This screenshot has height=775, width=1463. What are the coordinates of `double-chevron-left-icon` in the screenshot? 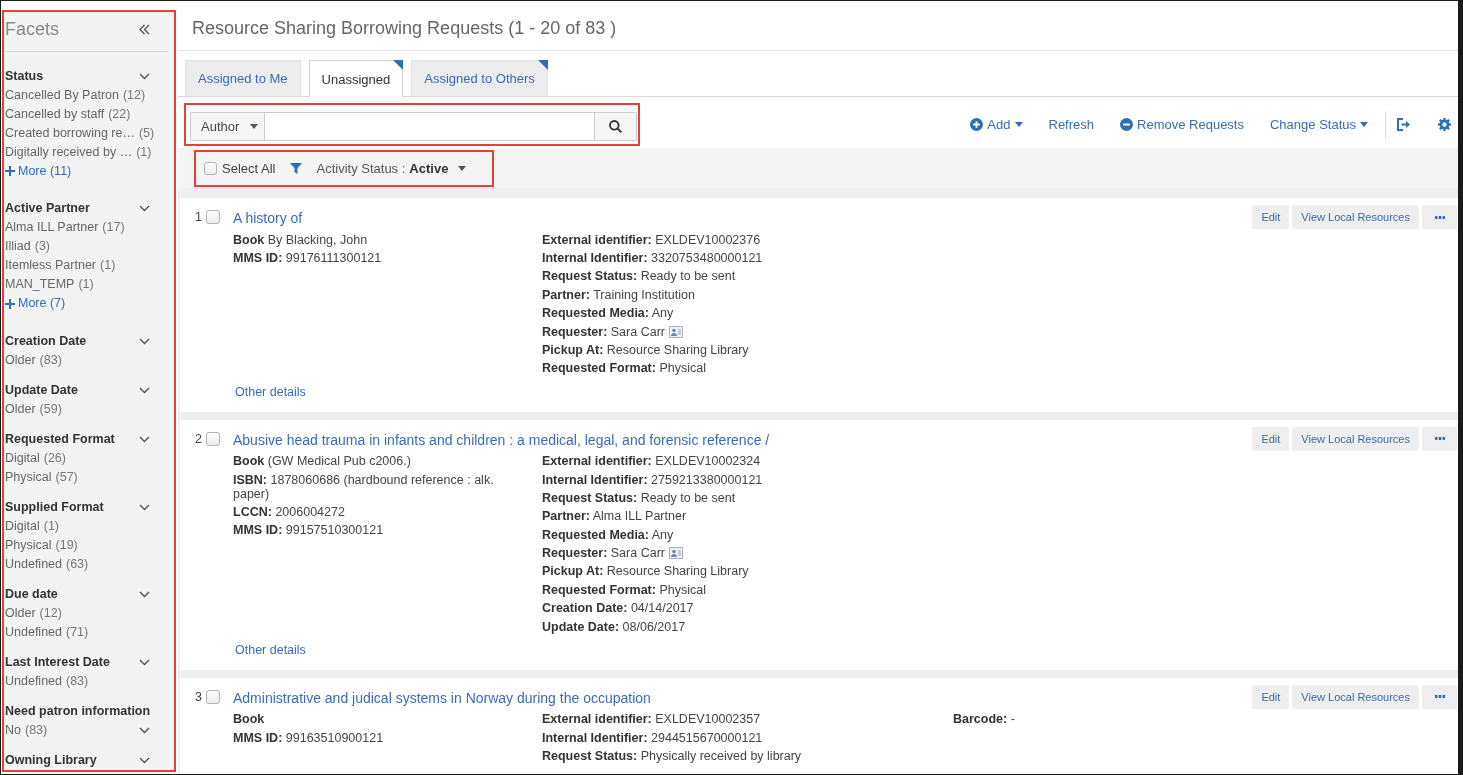 It's located at (144, 29).